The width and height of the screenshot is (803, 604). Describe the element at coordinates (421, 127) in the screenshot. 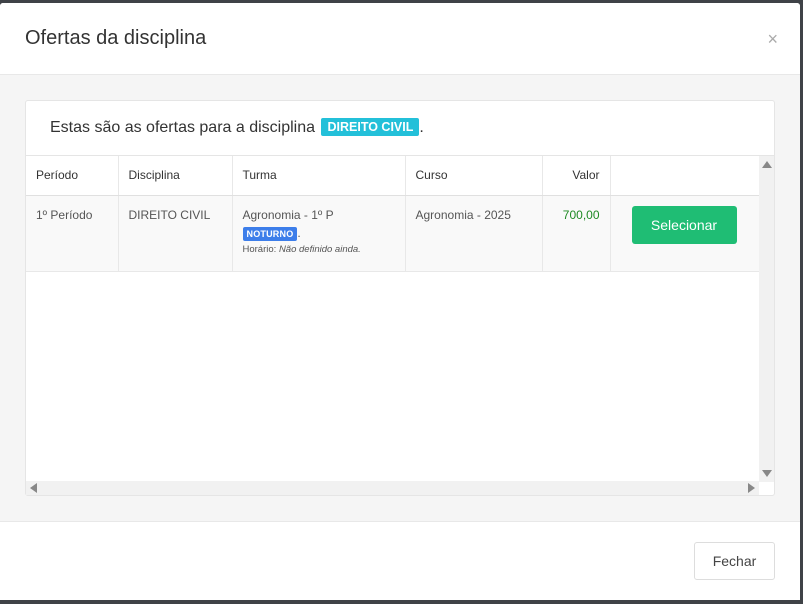

I see `card-title-suffix: .` at that location.